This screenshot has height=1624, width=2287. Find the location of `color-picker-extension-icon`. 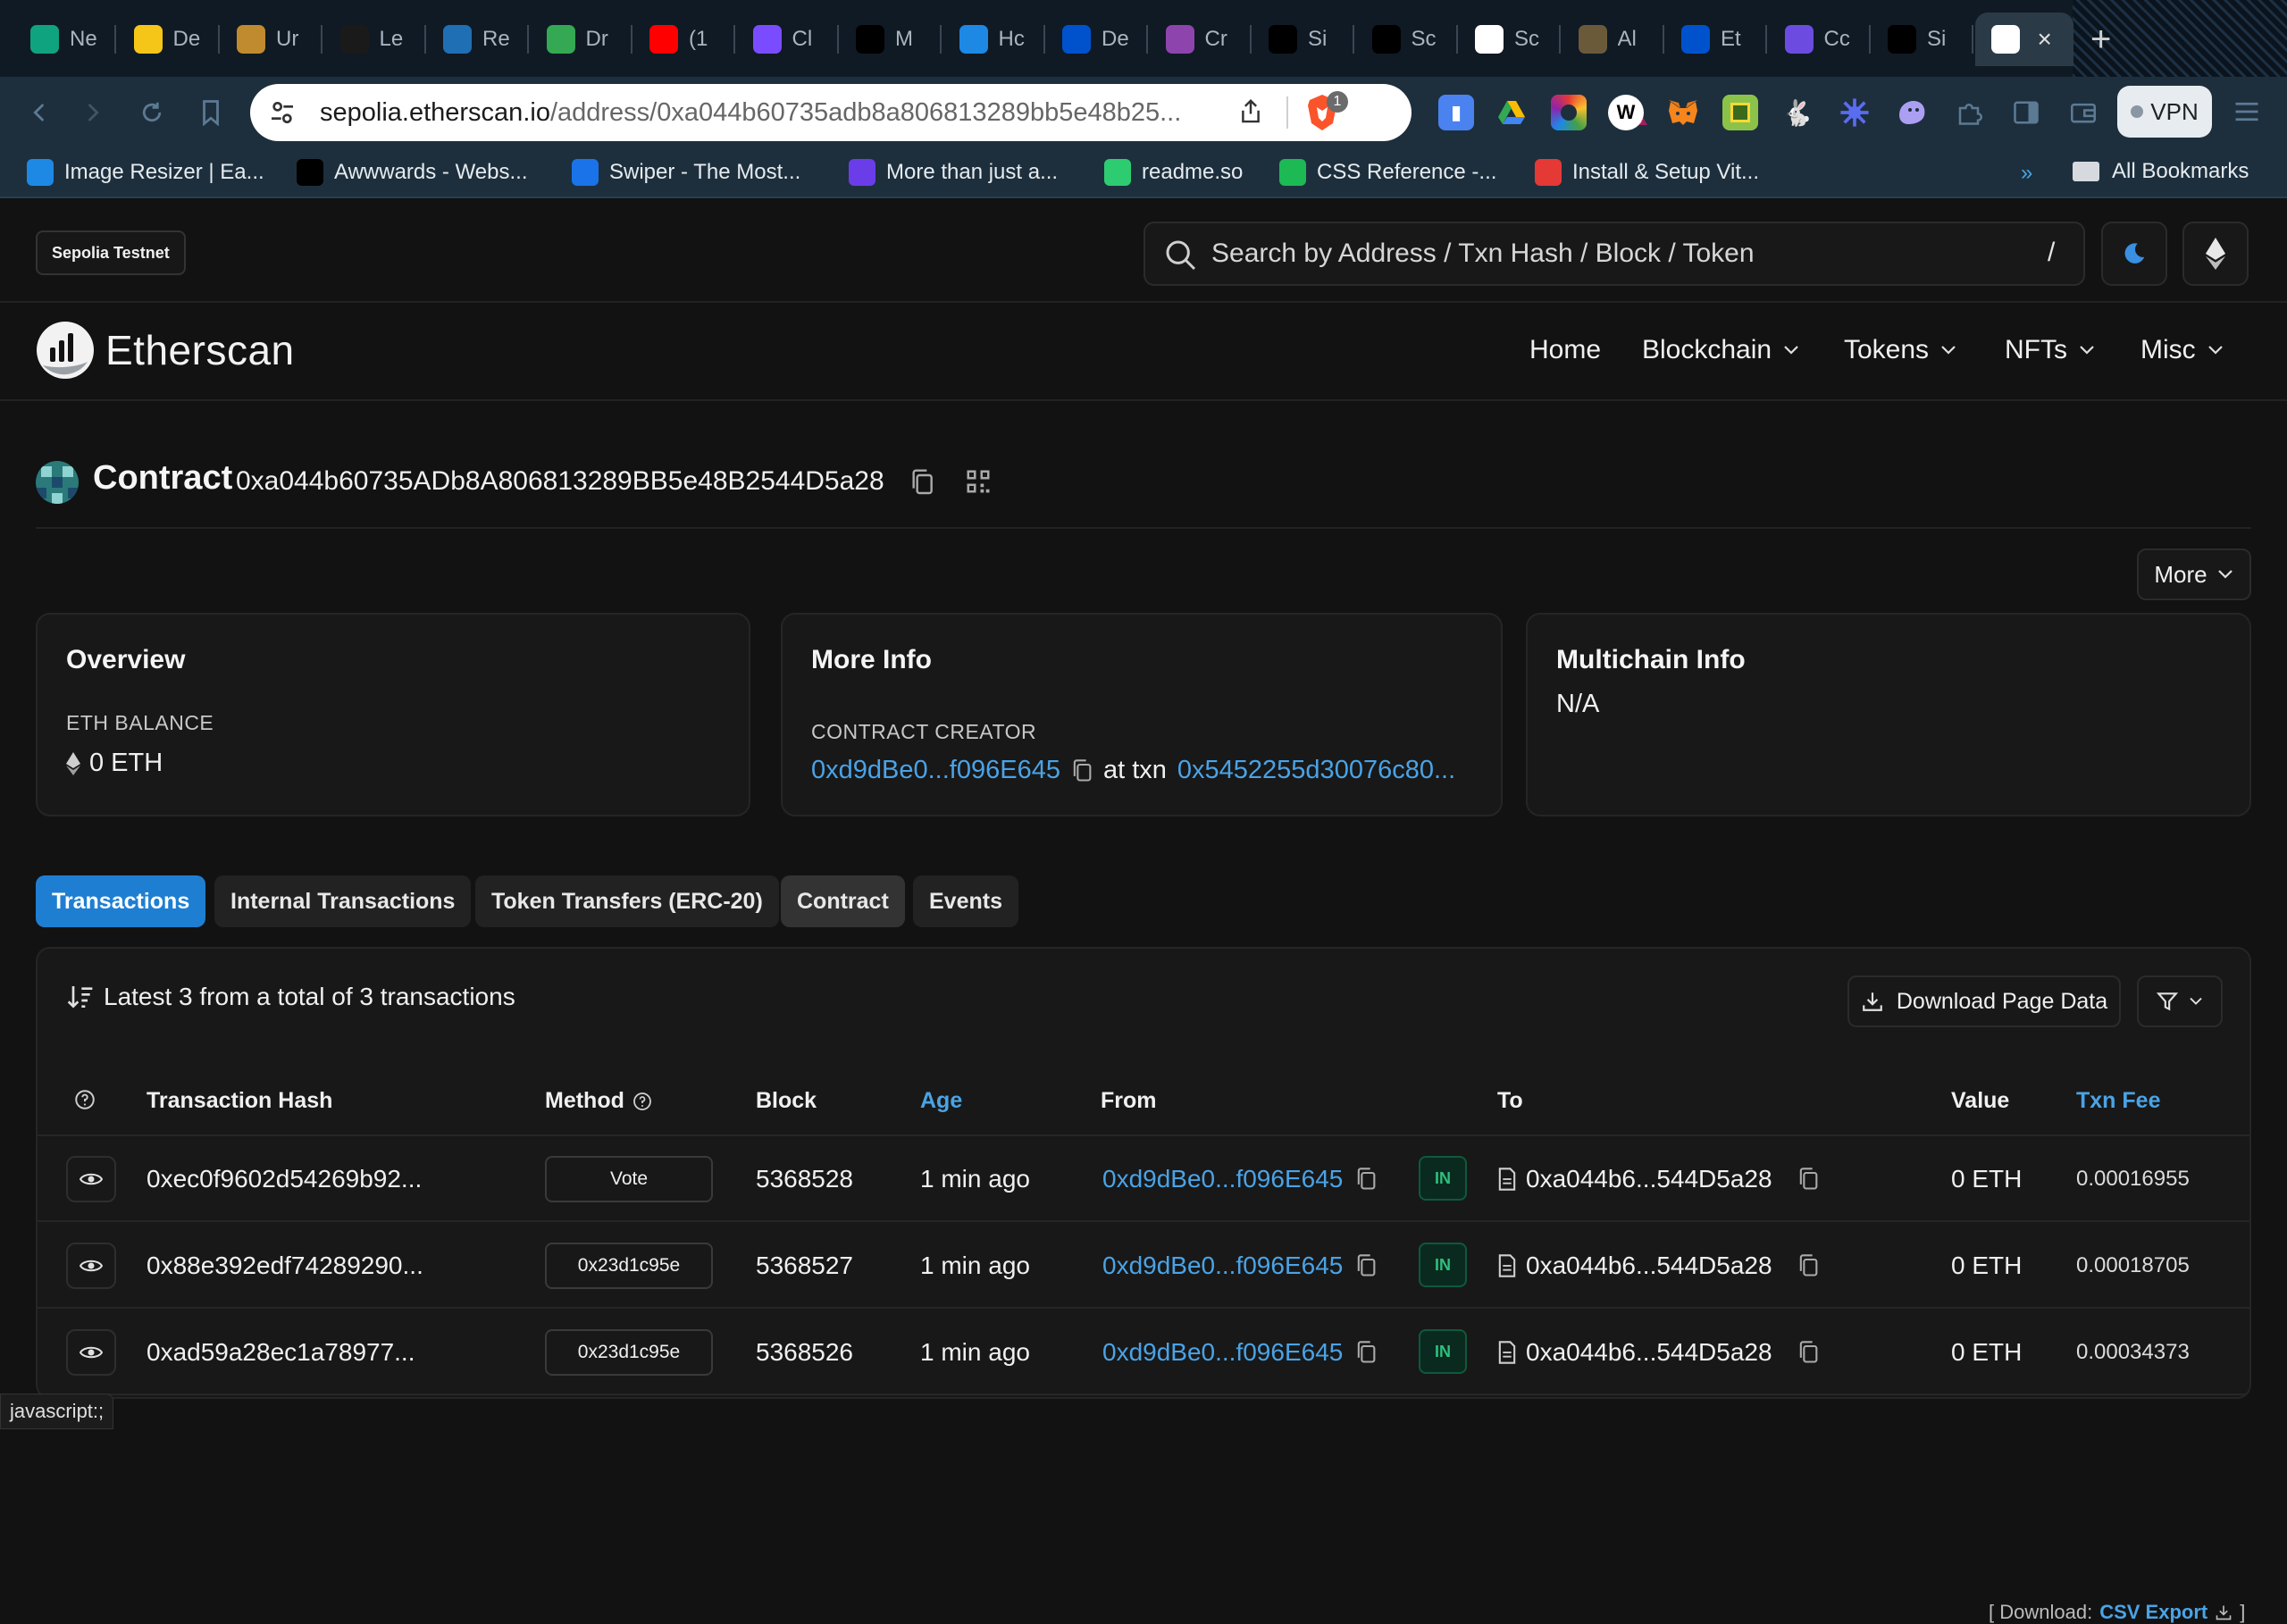

color-picker-extension-icon is located at coordinates (1569, 112).